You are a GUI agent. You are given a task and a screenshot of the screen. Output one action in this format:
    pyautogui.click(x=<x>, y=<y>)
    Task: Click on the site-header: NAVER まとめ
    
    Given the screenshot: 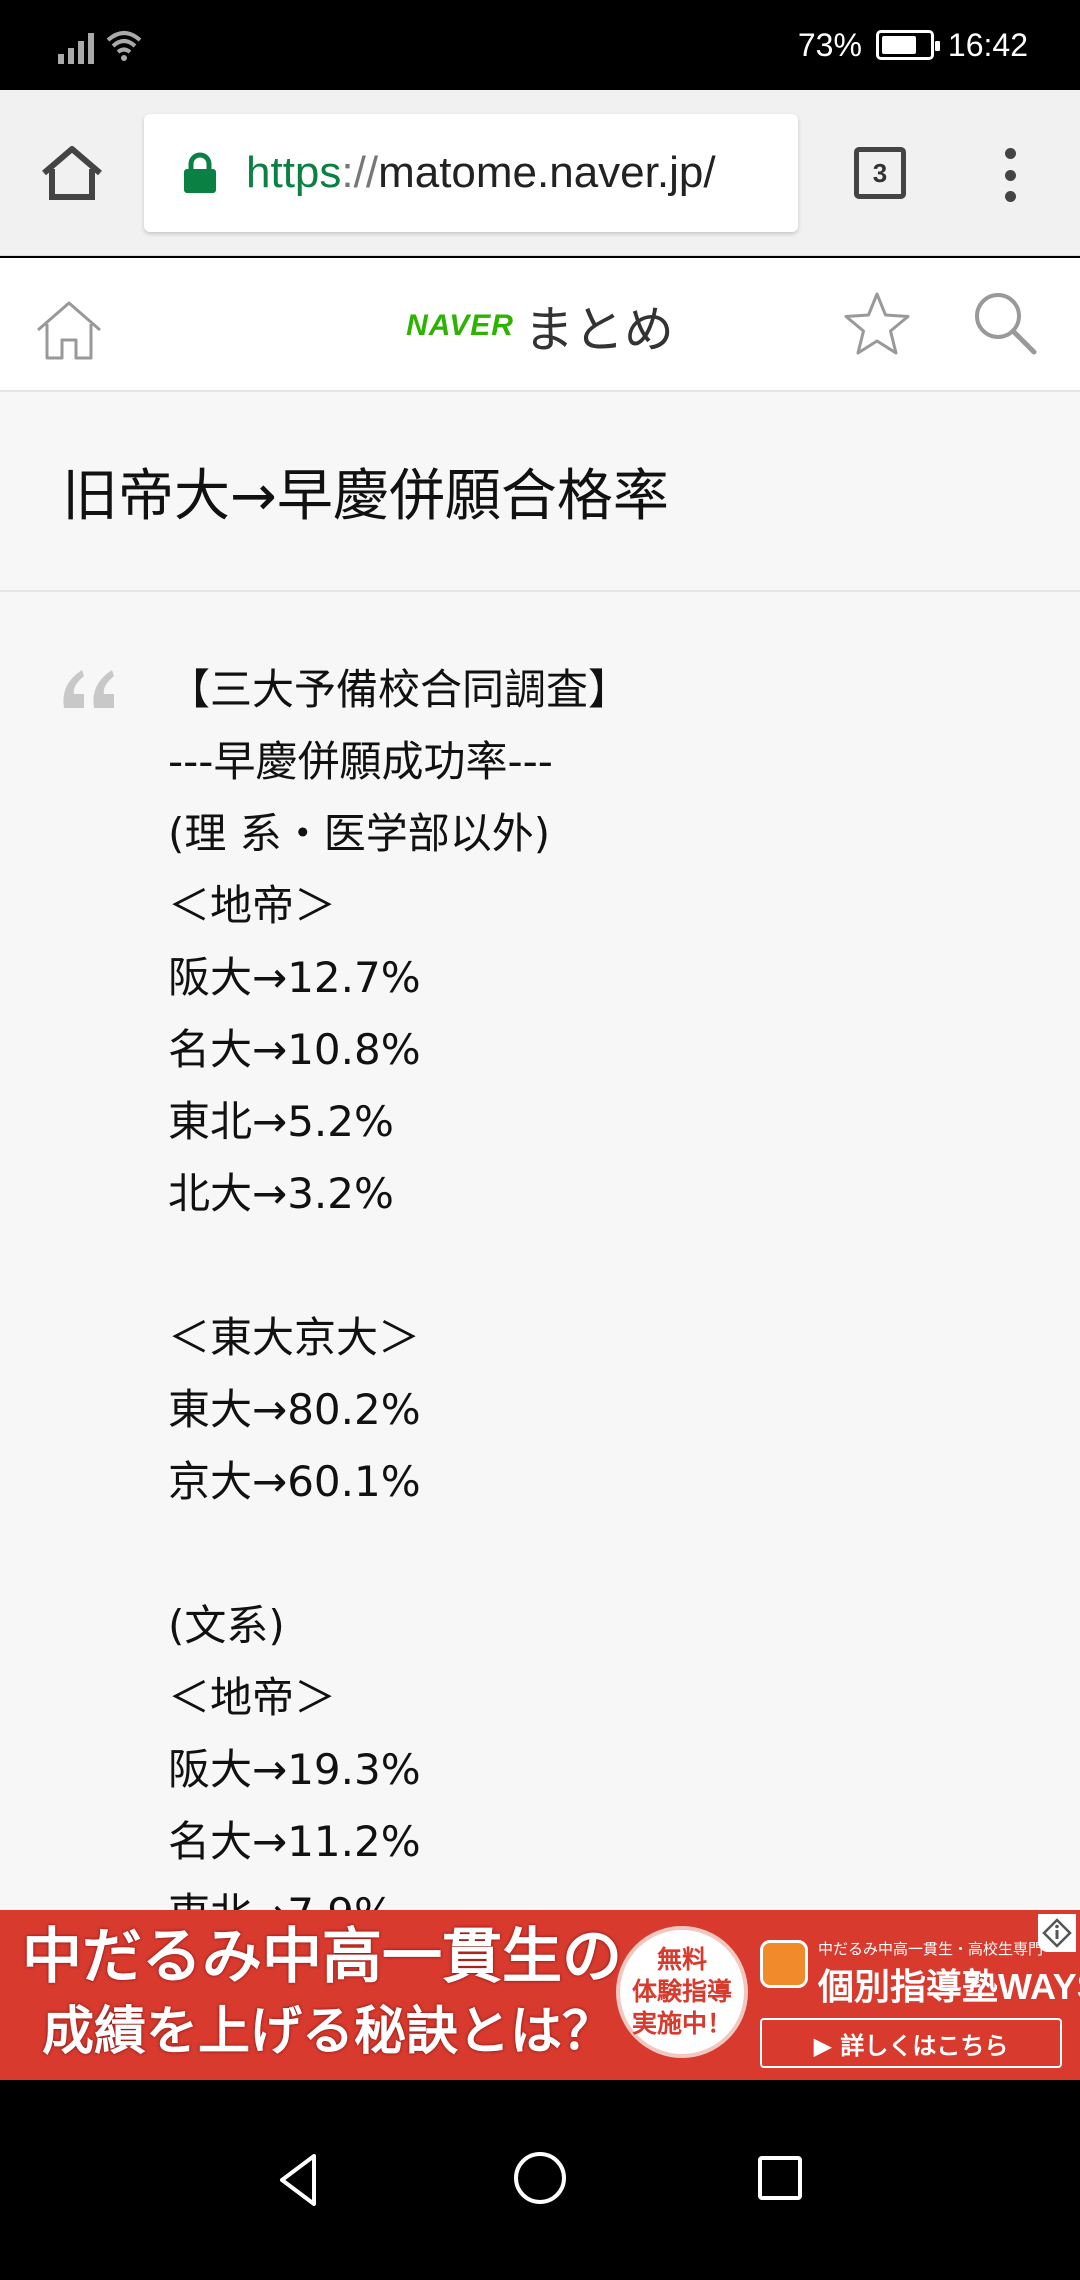 What is the action you would take?
    pyautogui.click(x=540, y=325)
    